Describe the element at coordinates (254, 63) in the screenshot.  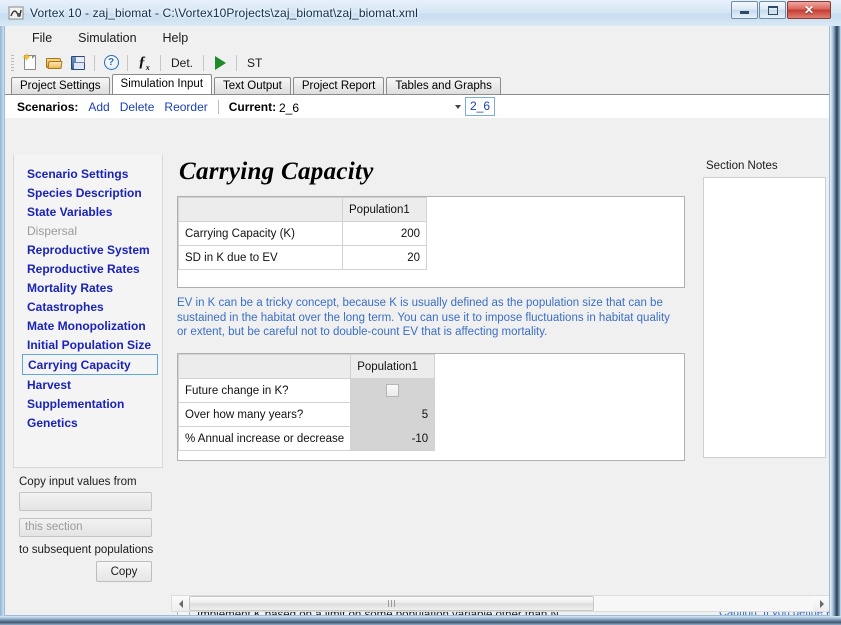
I see `stochastic-button: ST` at that location.